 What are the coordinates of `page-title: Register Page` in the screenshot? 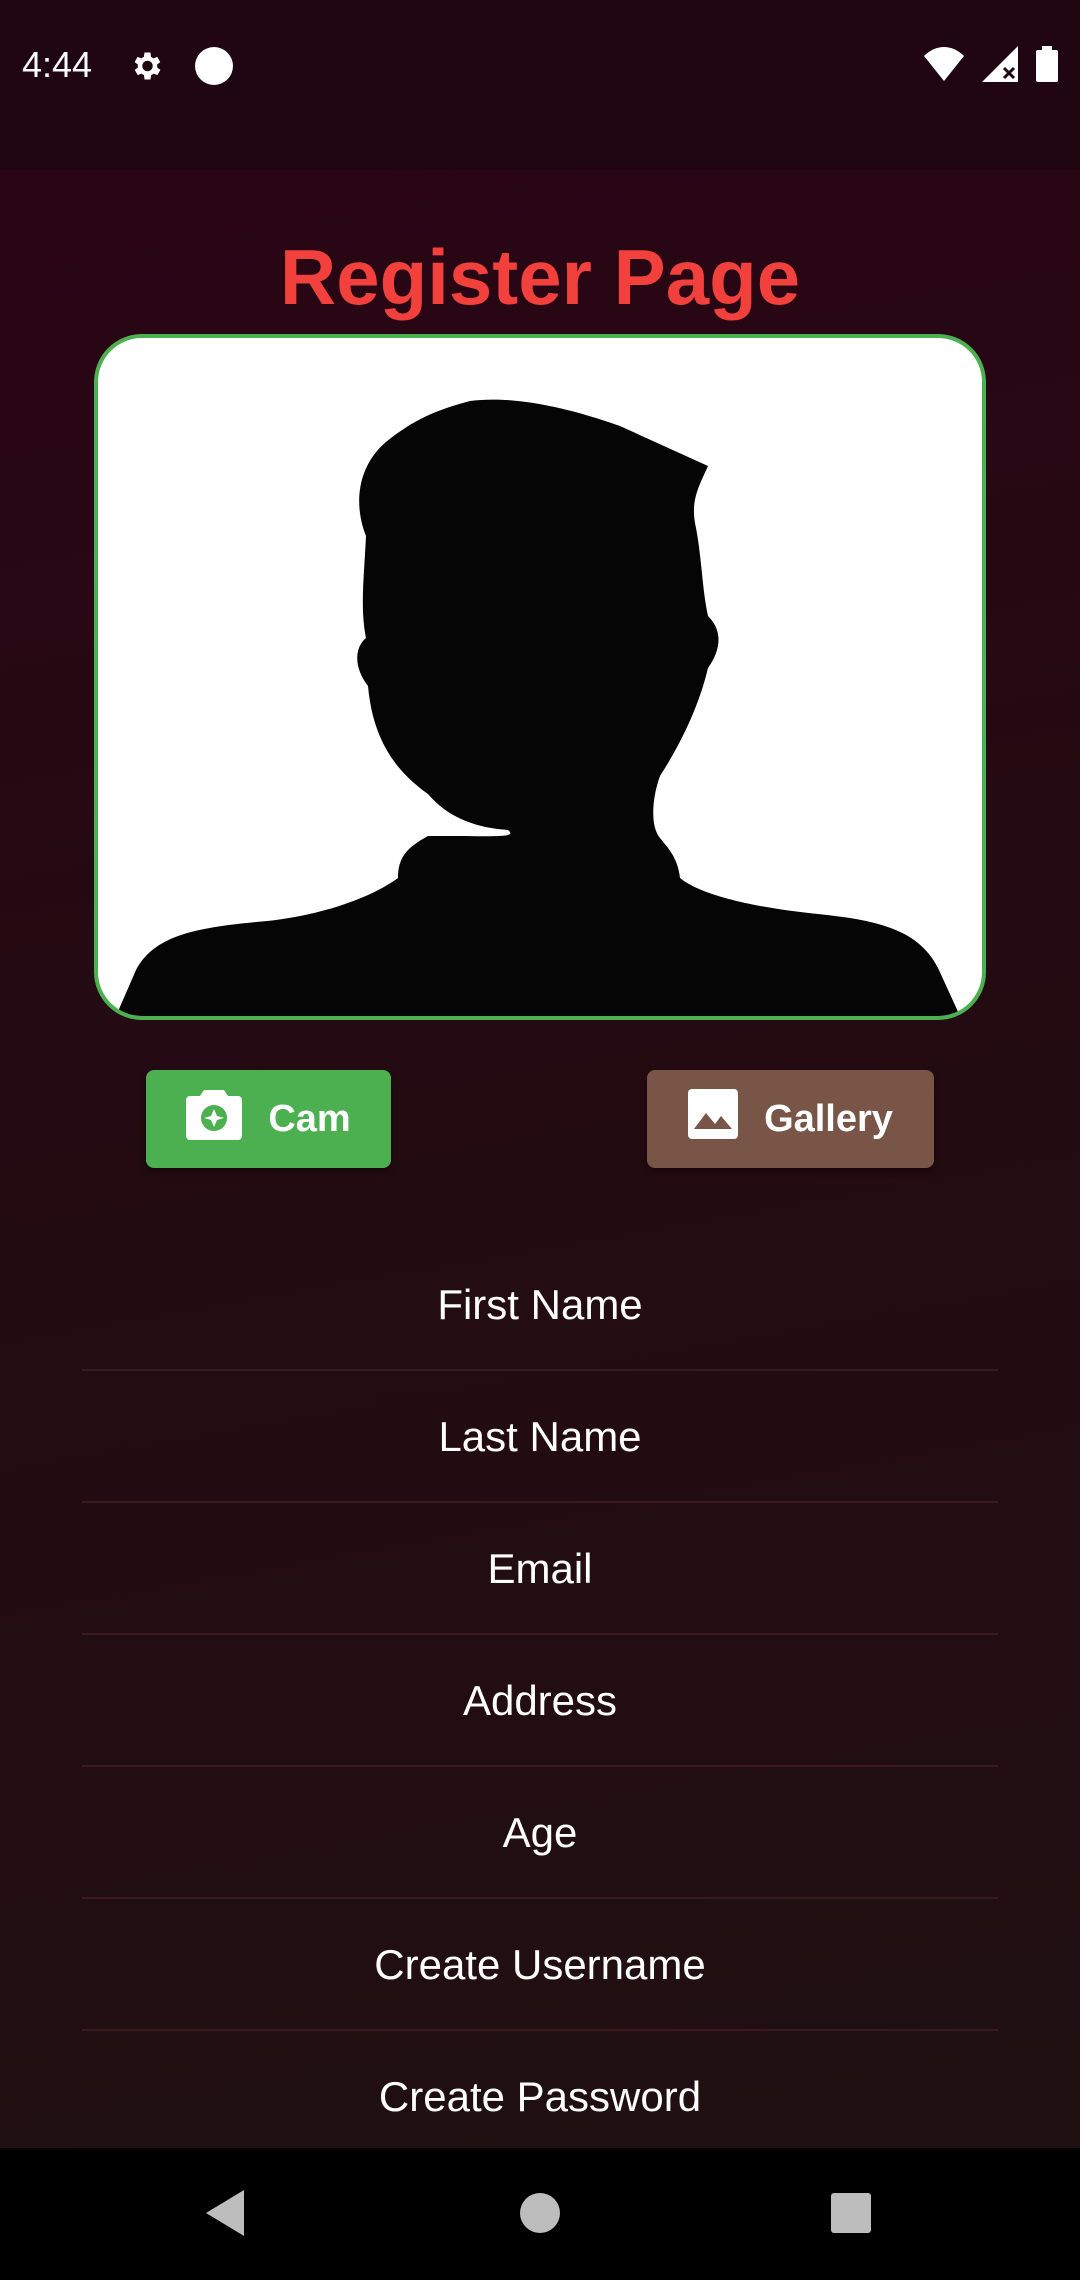 It's located at (540, 277).